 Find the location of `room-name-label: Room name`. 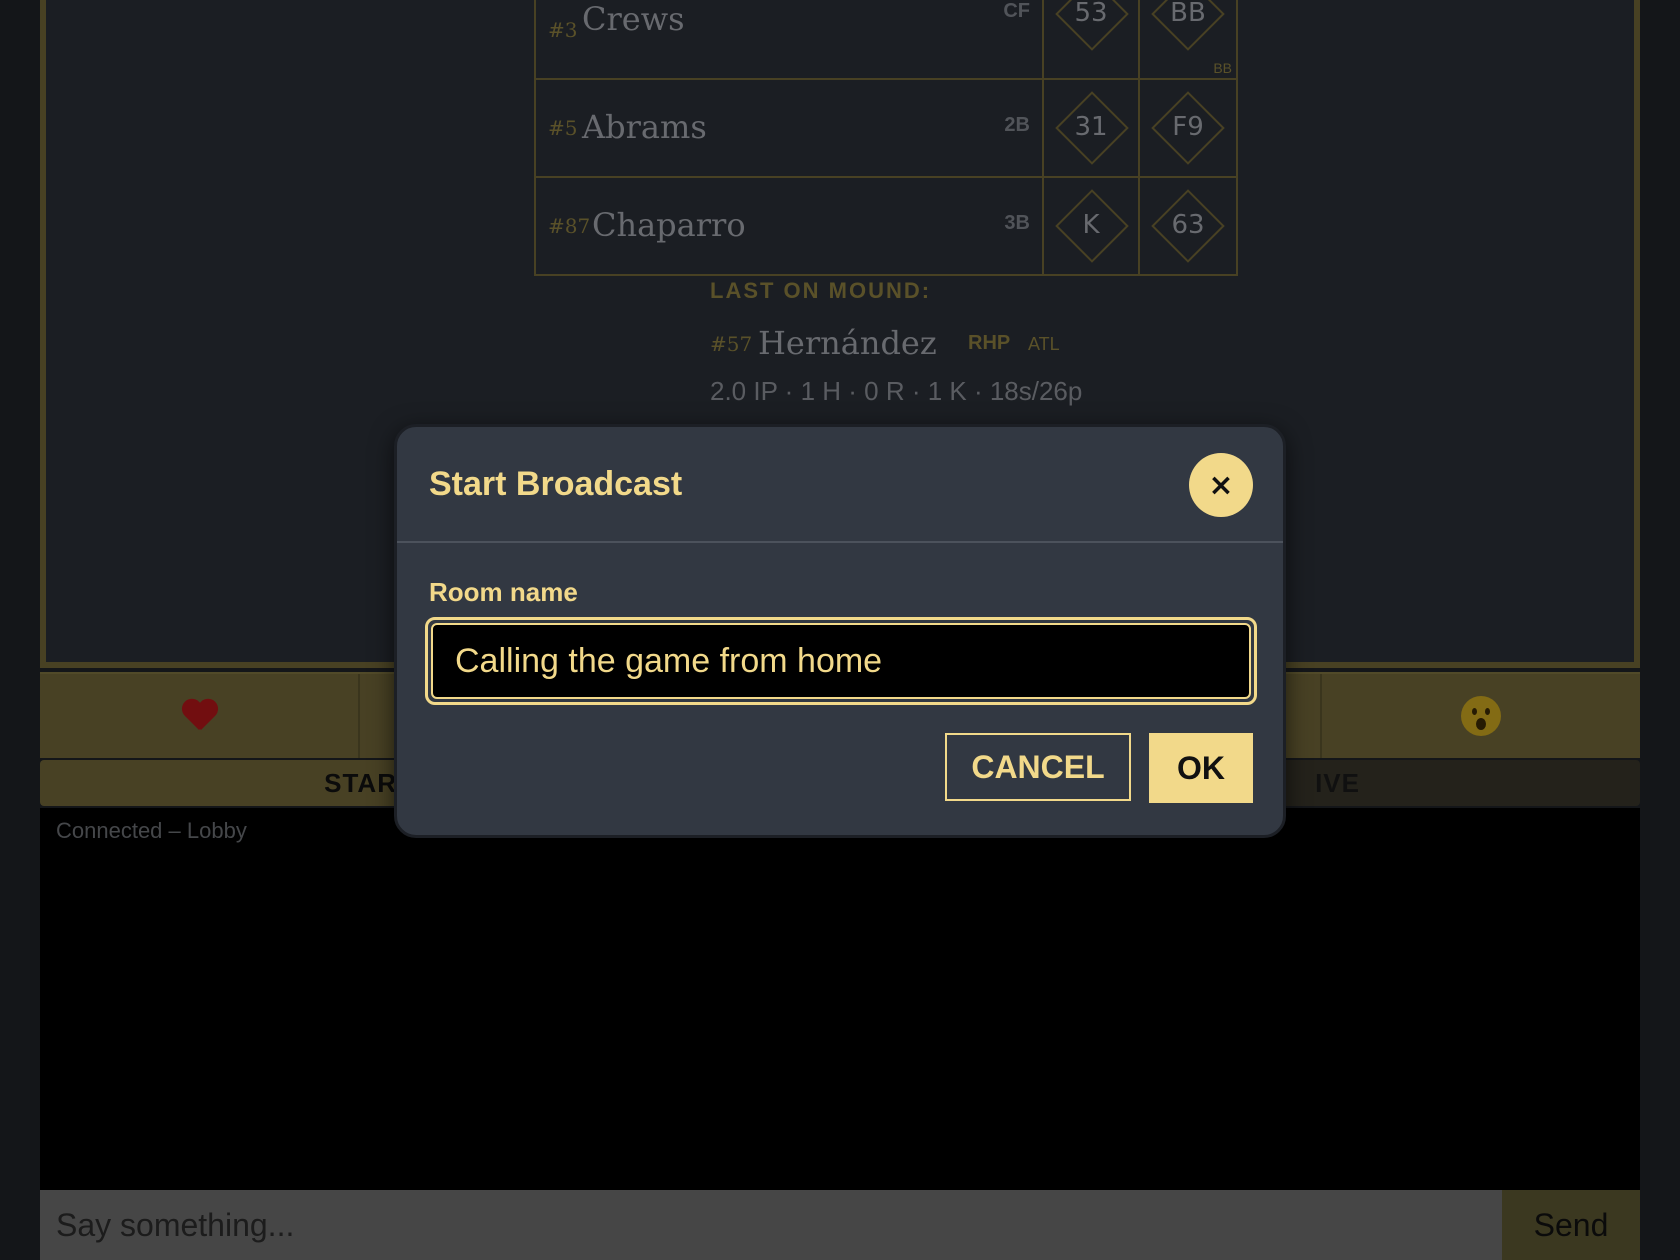

room-name-label: Room name is located at coordinates (503, 592).